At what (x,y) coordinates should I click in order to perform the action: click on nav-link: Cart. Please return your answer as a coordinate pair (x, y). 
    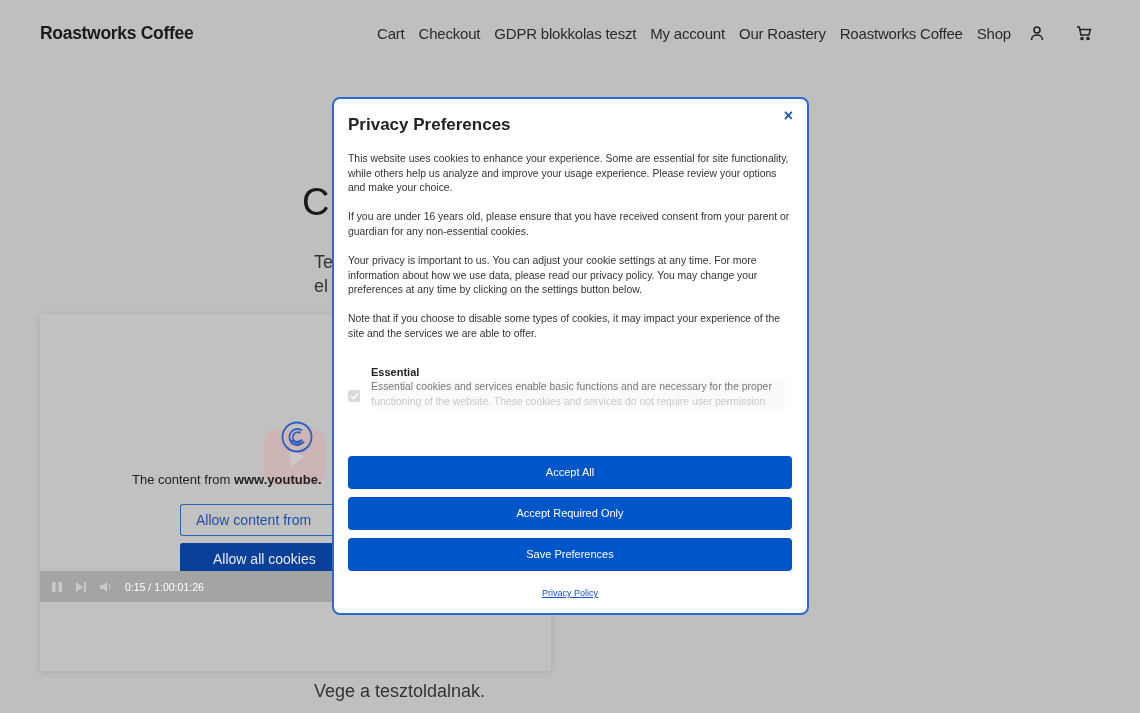
    Looking at the image, I should click on (391, 33).